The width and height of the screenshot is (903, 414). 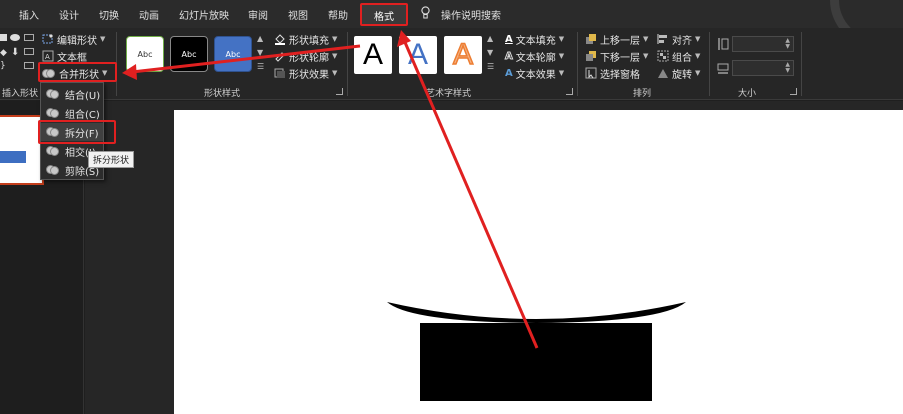 I want to click on shape-style-swatch-1: Abc, so click(x=145, y=54).